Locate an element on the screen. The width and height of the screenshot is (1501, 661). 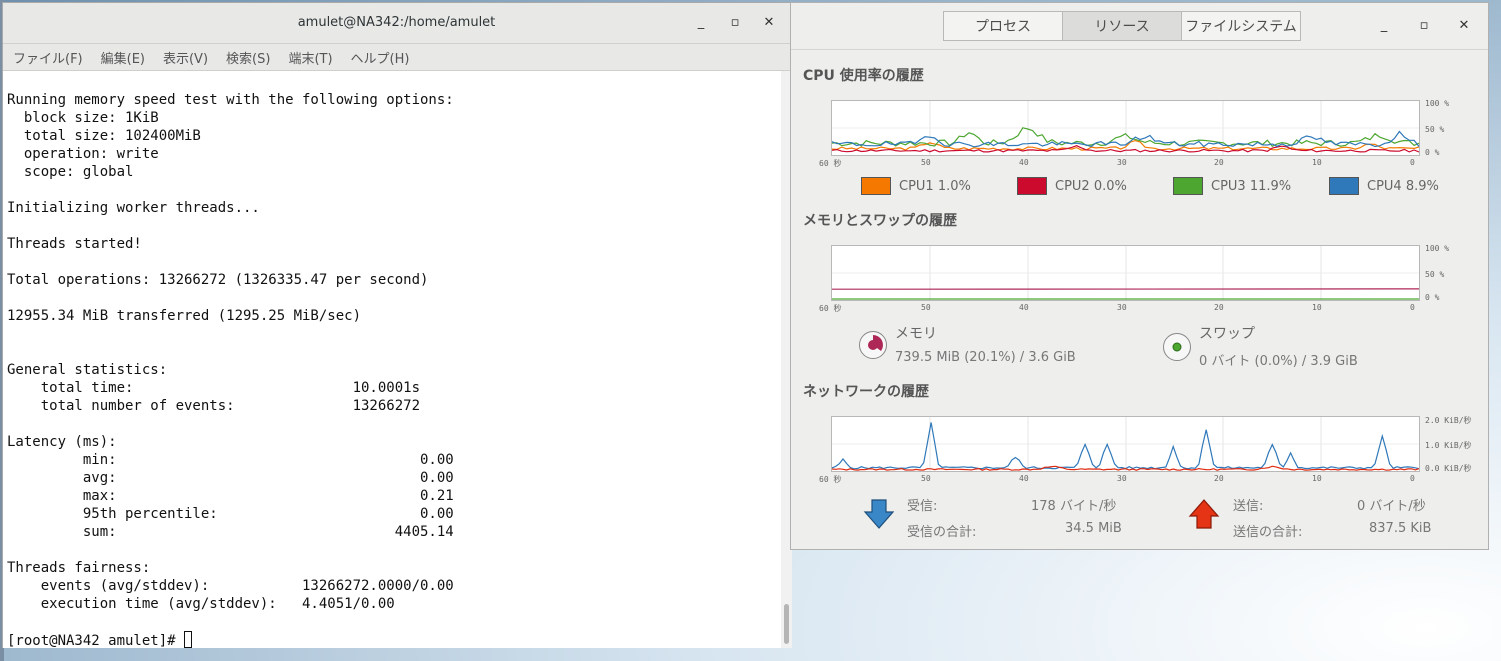
terminal-titlebar: amulet@NA342:/home/amulet _ ▫ ✕ is located at coordinates (396, 23).